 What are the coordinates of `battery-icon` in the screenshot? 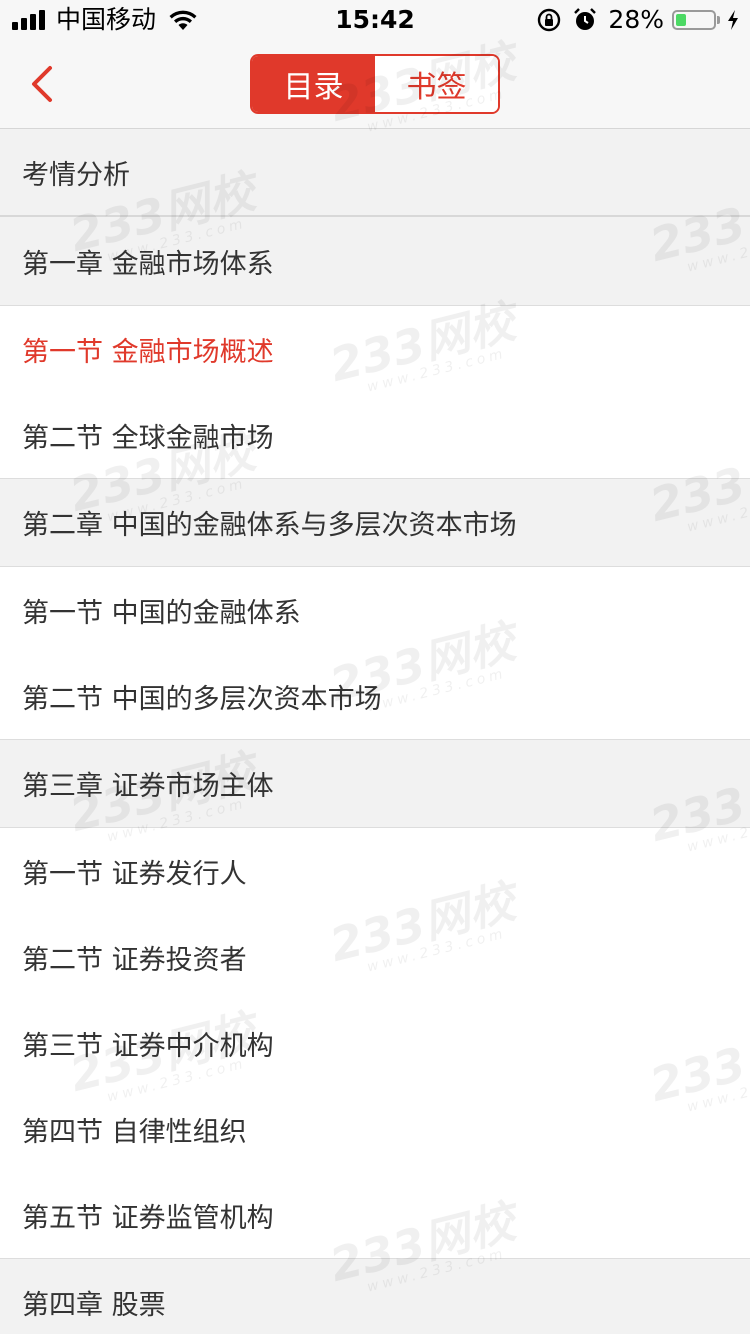 It's located at (694, 20).